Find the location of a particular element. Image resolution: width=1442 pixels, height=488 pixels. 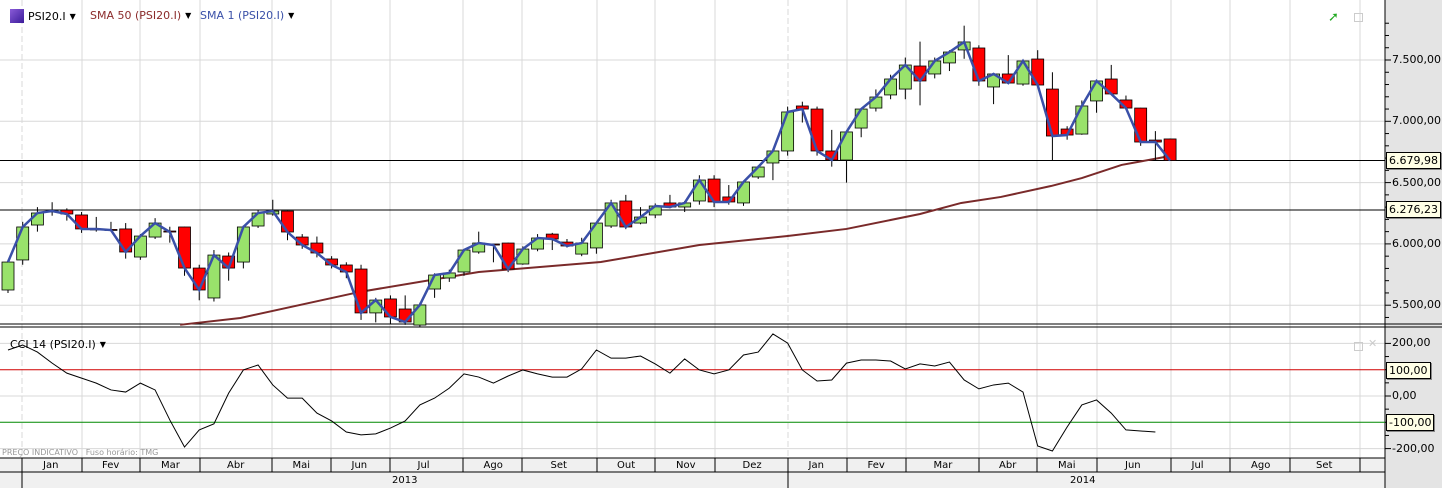

price-tick: 7.000,00 is located at coordinates (1416, 120).